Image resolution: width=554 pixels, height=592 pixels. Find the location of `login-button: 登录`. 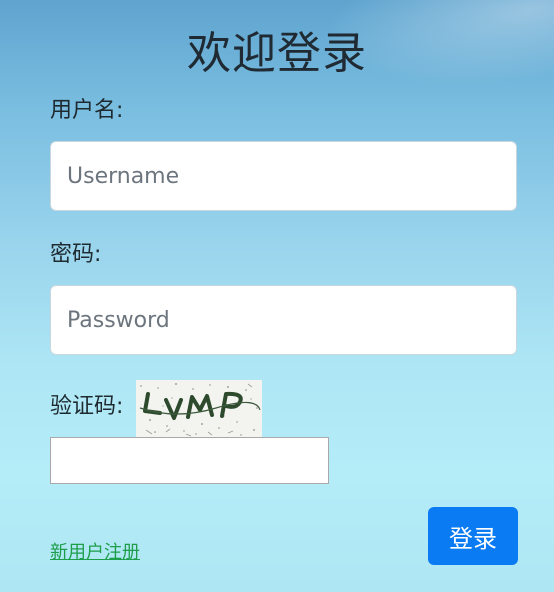

login-button: 登录 is located at coordinates (473, 536).